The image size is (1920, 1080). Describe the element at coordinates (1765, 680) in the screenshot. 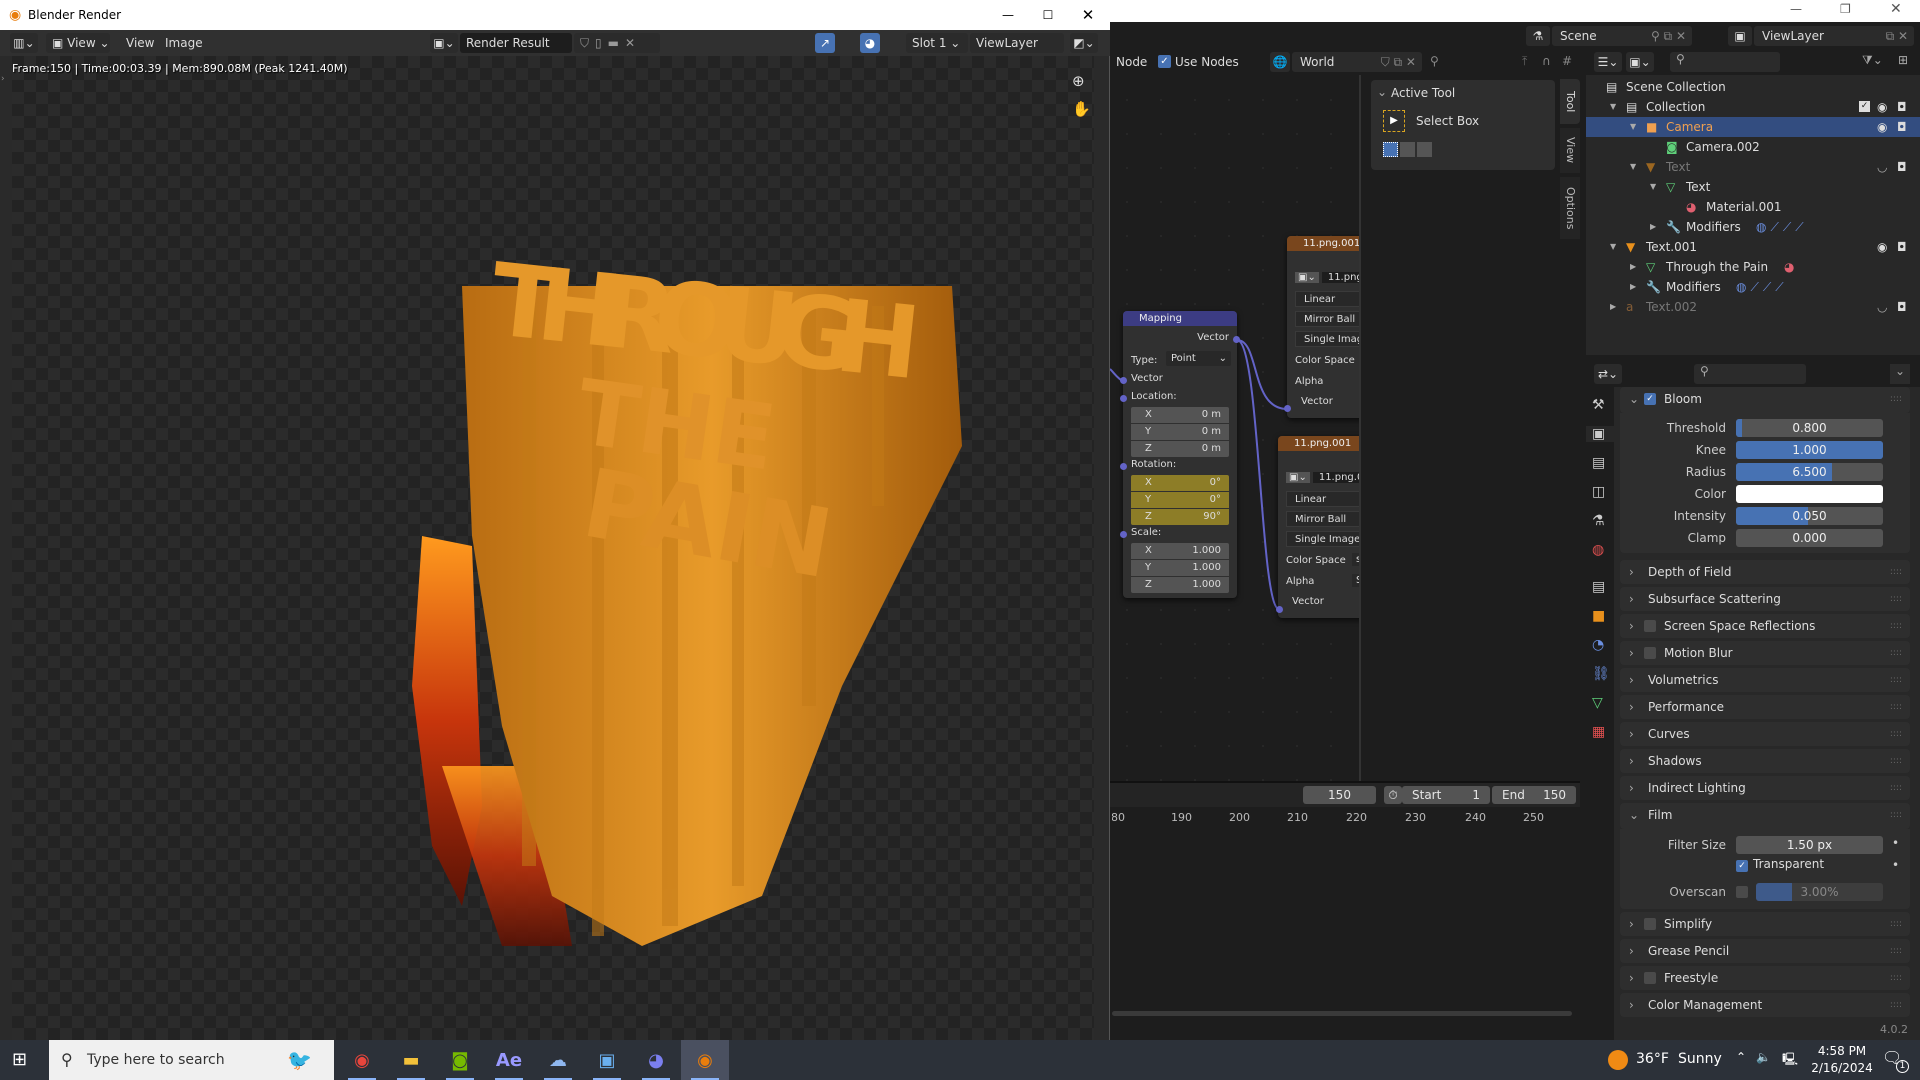

I see `panel-volumetrics: › Volumetrics::::` at that location.